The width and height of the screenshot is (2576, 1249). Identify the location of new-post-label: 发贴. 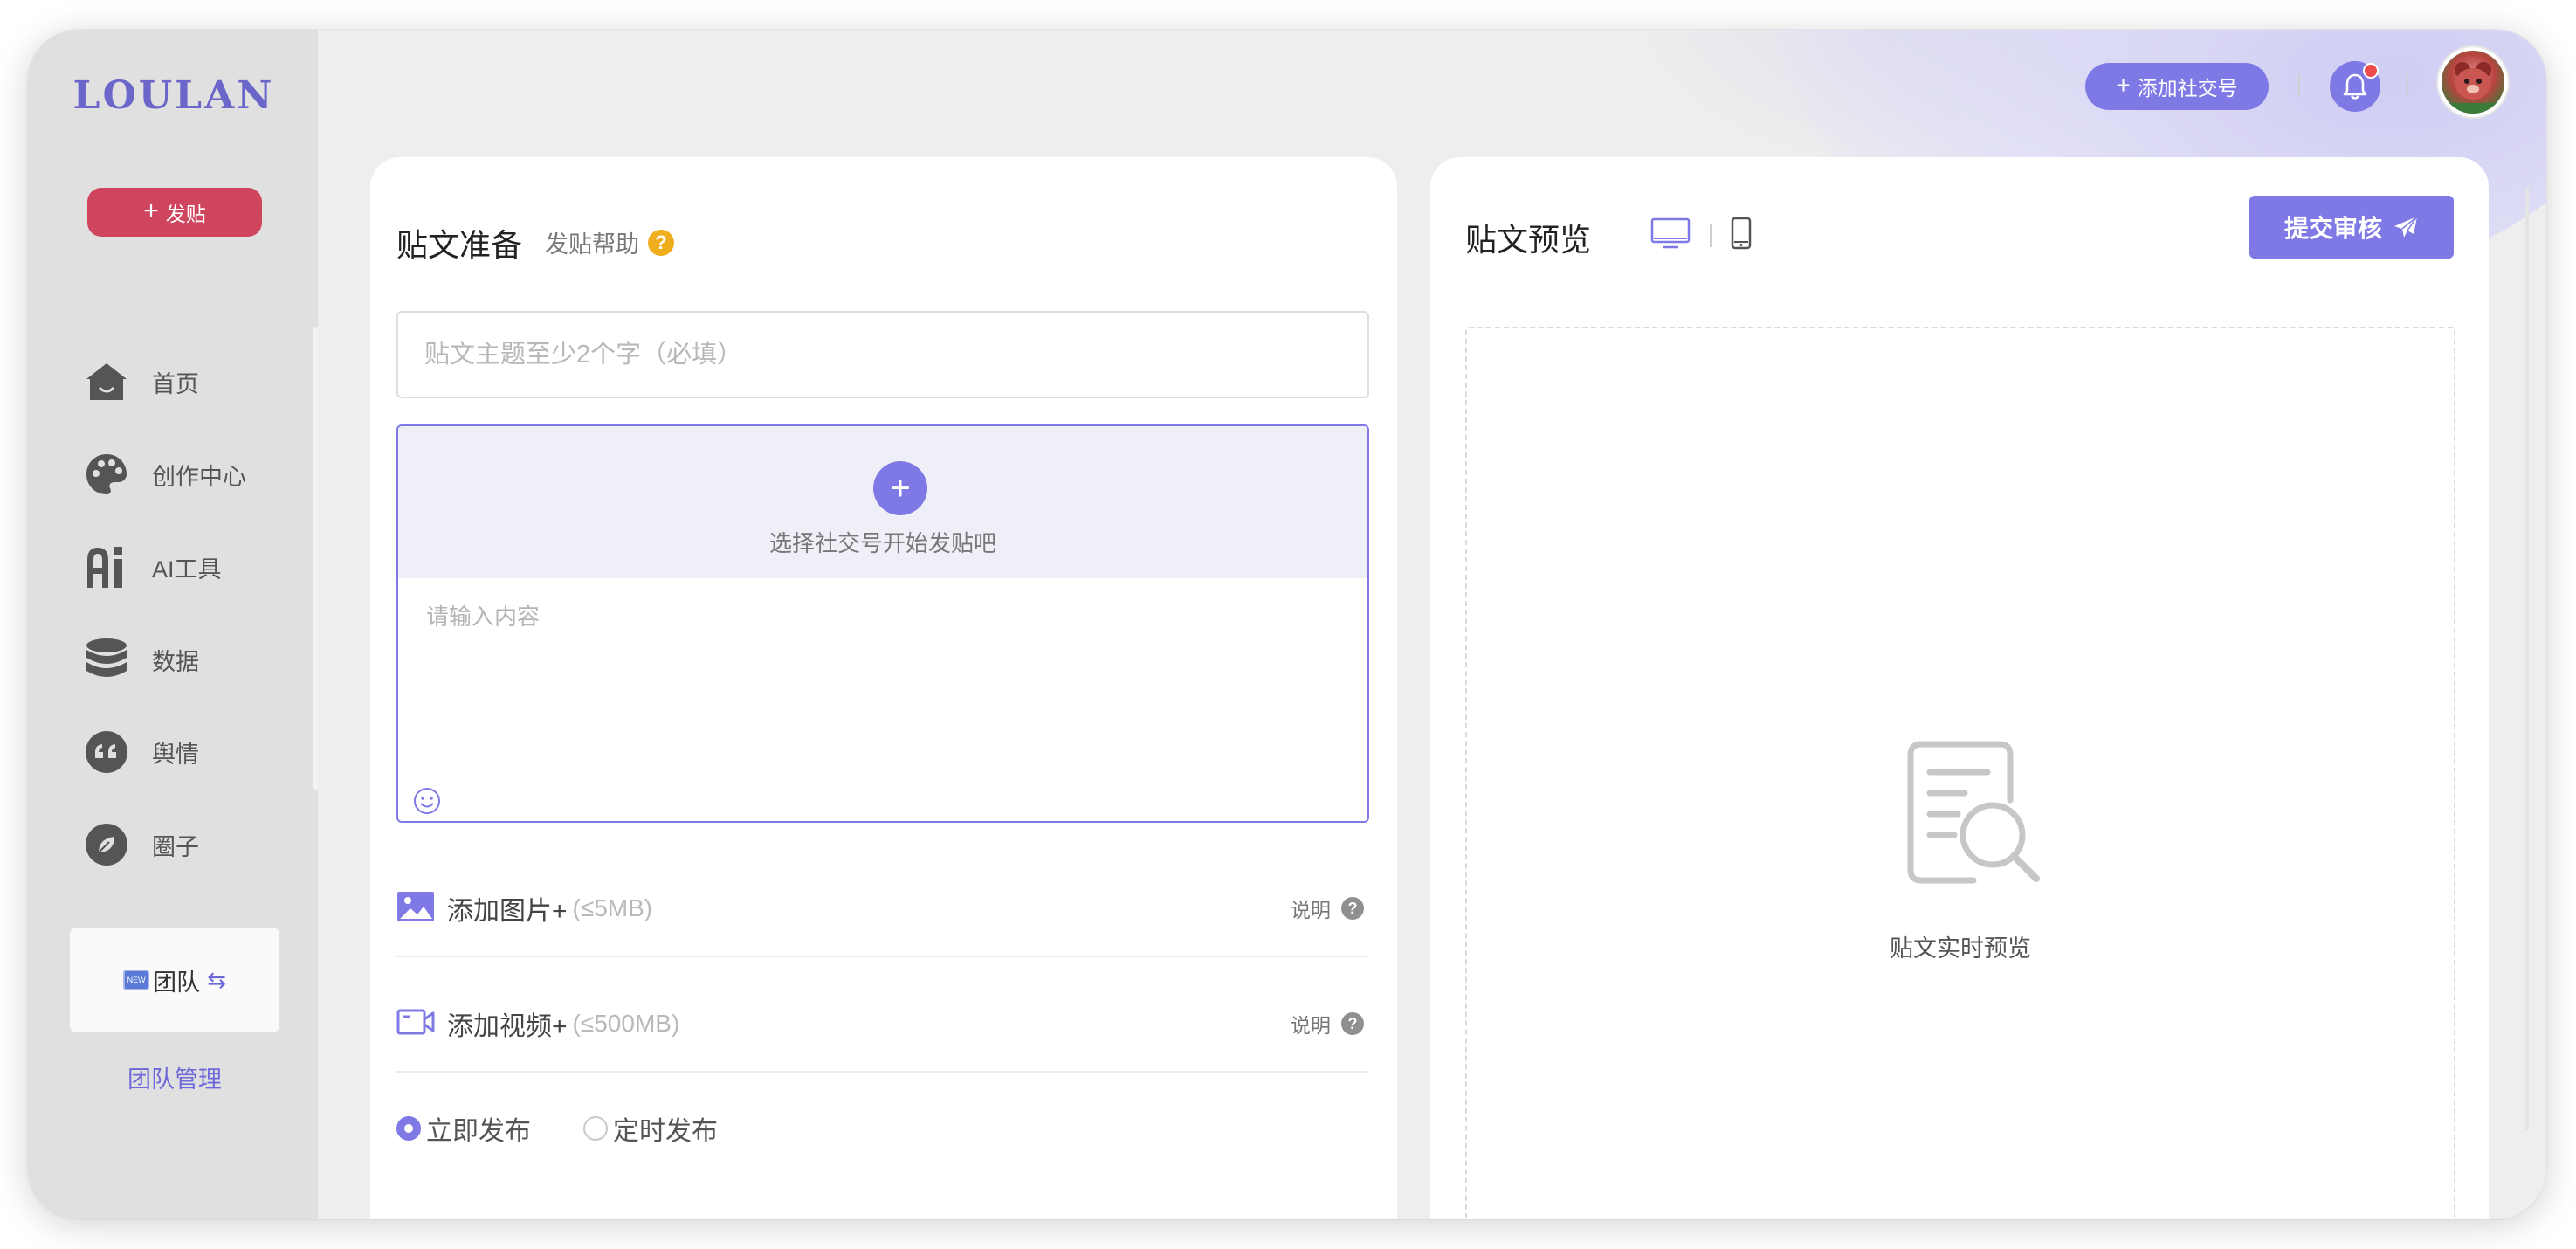
(185, 214).